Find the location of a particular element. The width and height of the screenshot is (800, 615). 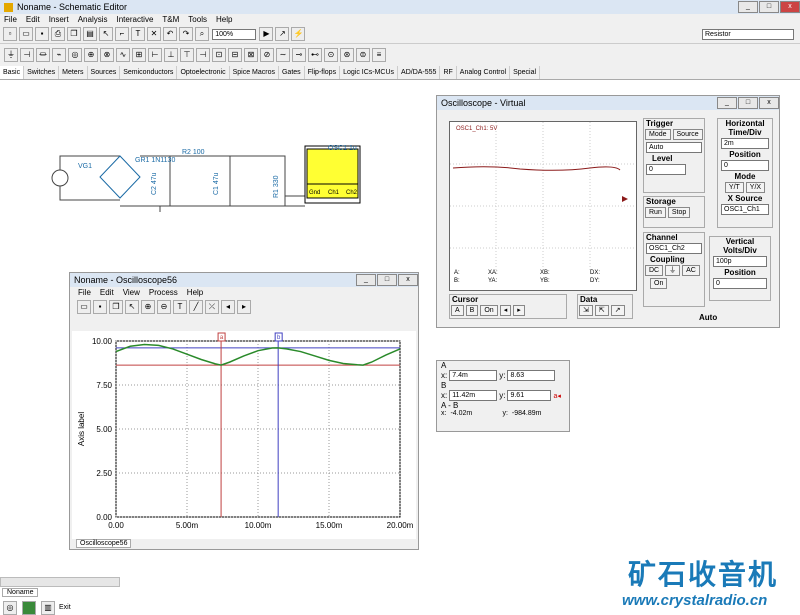

cursor-a-y: 8.63 is located at coordinates (531, 375).